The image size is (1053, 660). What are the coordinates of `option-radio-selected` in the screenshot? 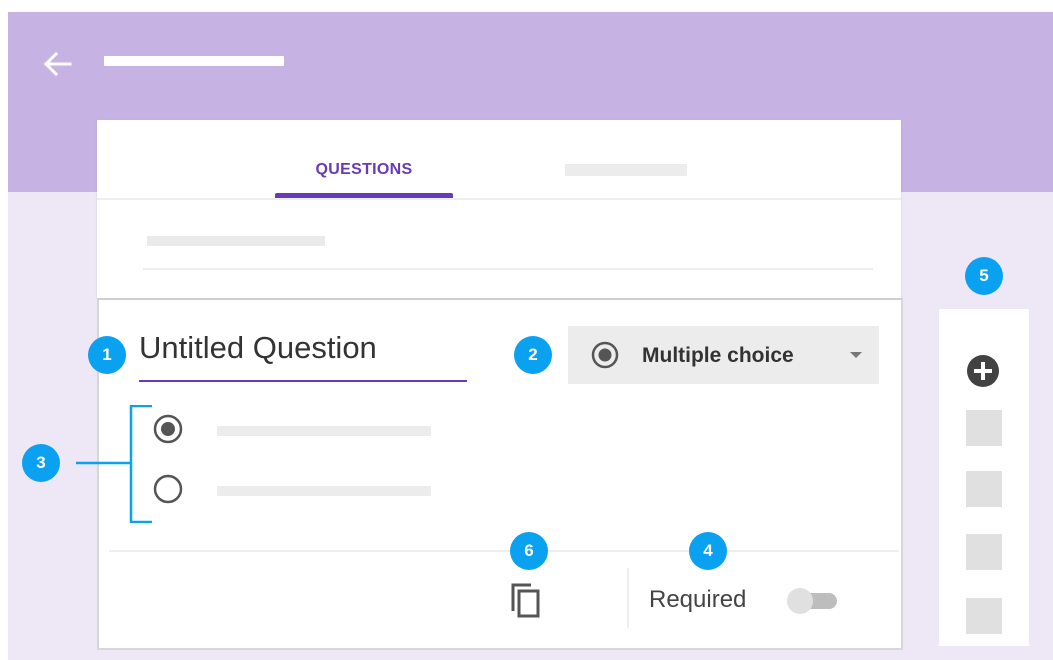 It's located at (168, 429).